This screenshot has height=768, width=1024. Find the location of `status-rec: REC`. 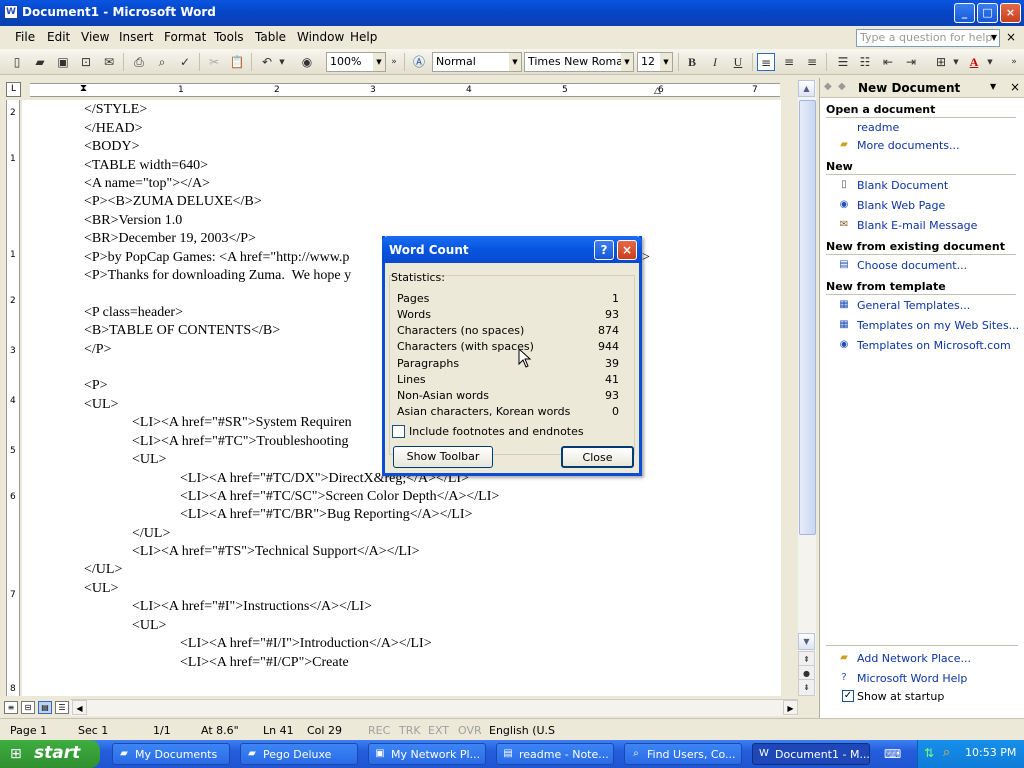

status-rec: REC is located at coordinates (379, 730).